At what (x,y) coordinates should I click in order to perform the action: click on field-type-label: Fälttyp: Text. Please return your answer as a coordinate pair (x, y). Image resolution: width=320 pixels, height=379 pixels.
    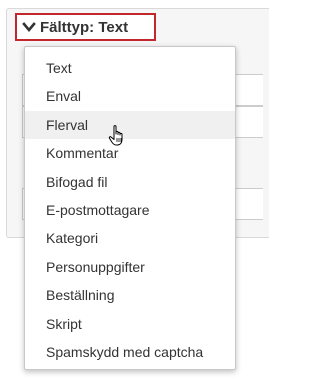
    Looking at the image, I should click on (84, 27).